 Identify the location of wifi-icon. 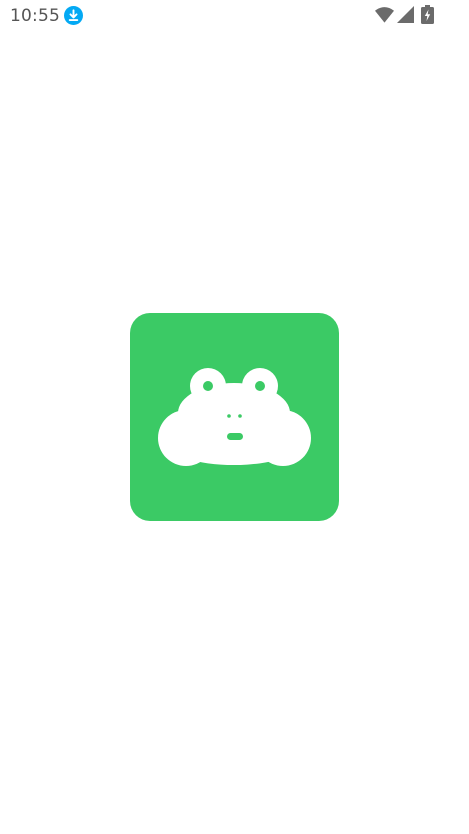
(384, 15).